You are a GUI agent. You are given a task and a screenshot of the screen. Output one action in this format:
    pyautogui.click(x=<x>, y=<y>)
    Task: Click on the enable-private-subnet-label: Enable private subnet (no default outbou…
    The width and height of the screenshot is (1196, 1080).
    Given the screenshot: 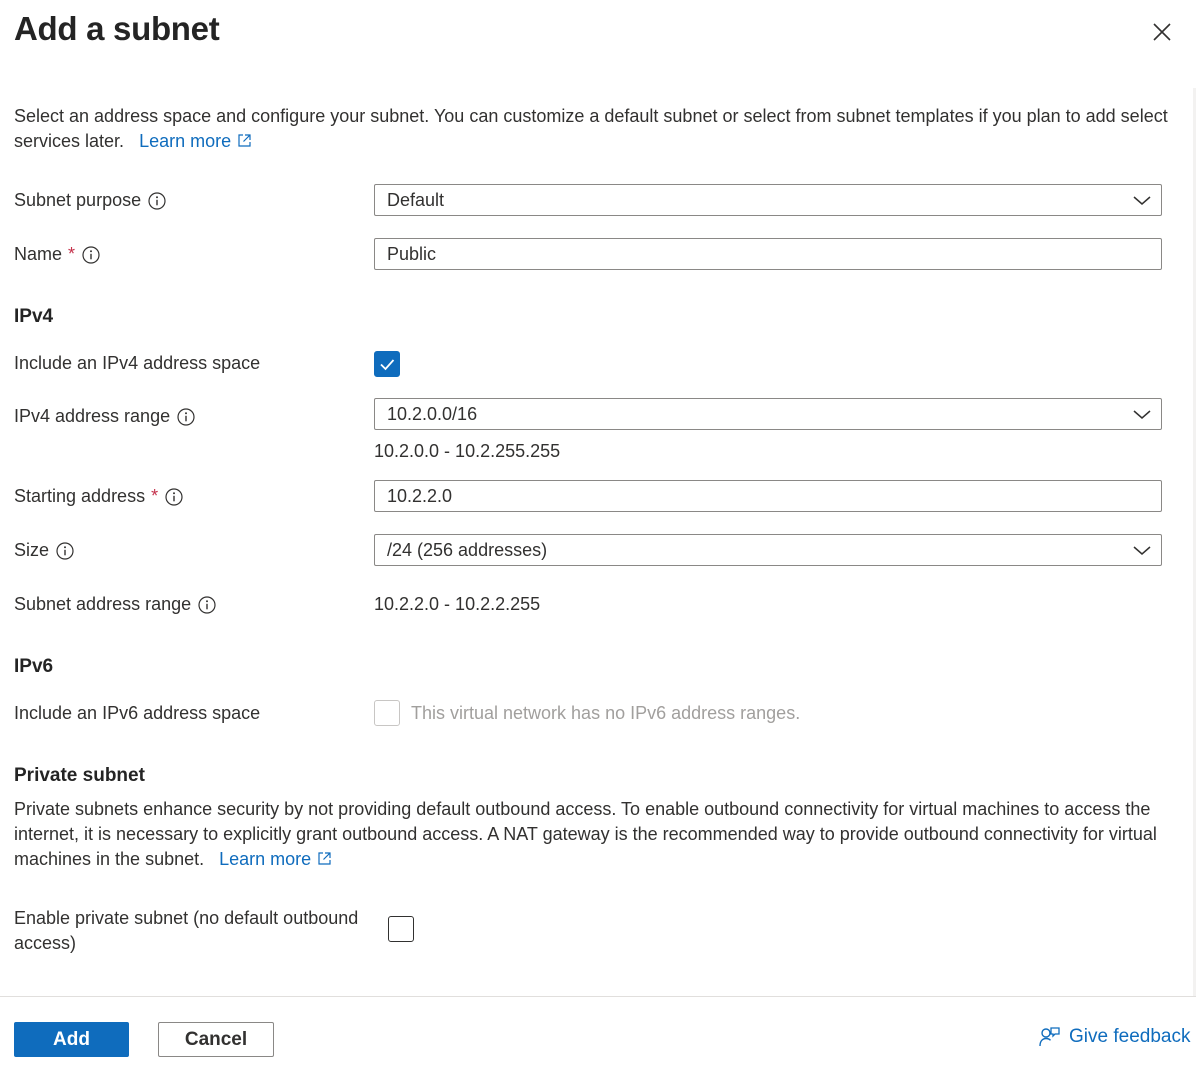 What is the action you would take?
    pyautogui.click(x=186, y=930)
    